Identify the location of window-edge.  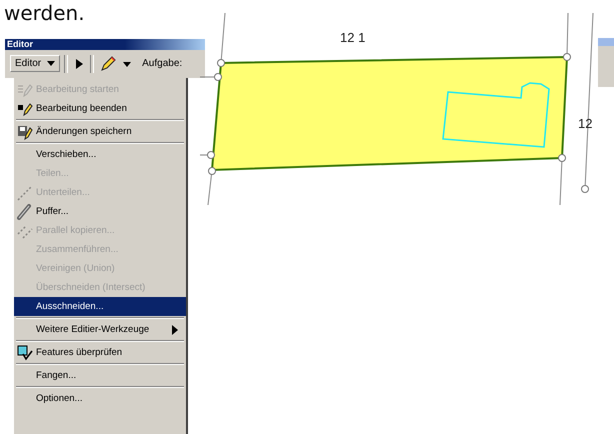
(606, 62).